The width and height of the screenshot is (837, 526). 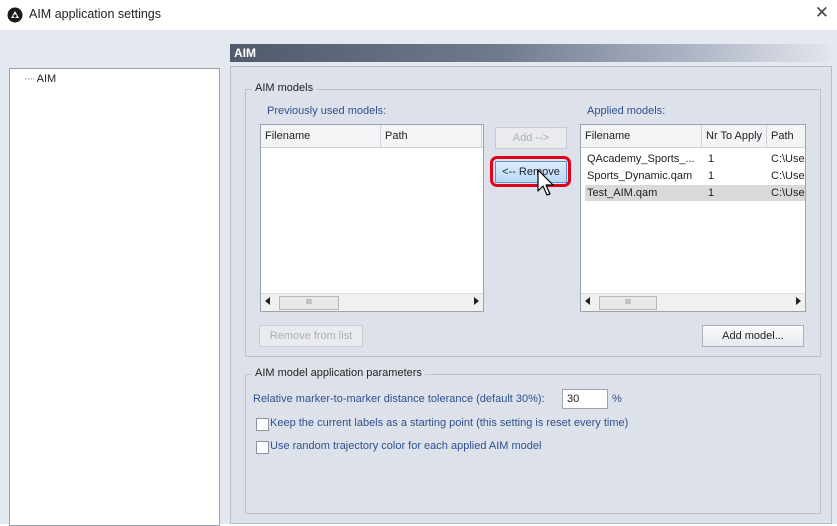 I want to click on parameters-group-title: AIM model application parameters, so click(x=338, y=373).